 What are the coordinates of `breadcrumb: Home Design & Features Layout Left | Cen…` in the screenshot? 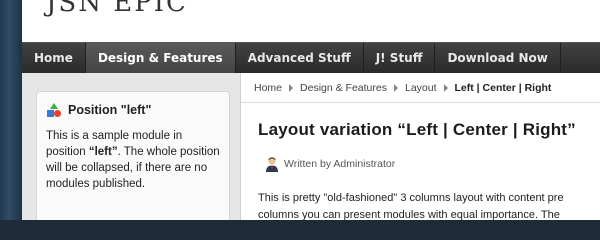 It's located at (420, 88).